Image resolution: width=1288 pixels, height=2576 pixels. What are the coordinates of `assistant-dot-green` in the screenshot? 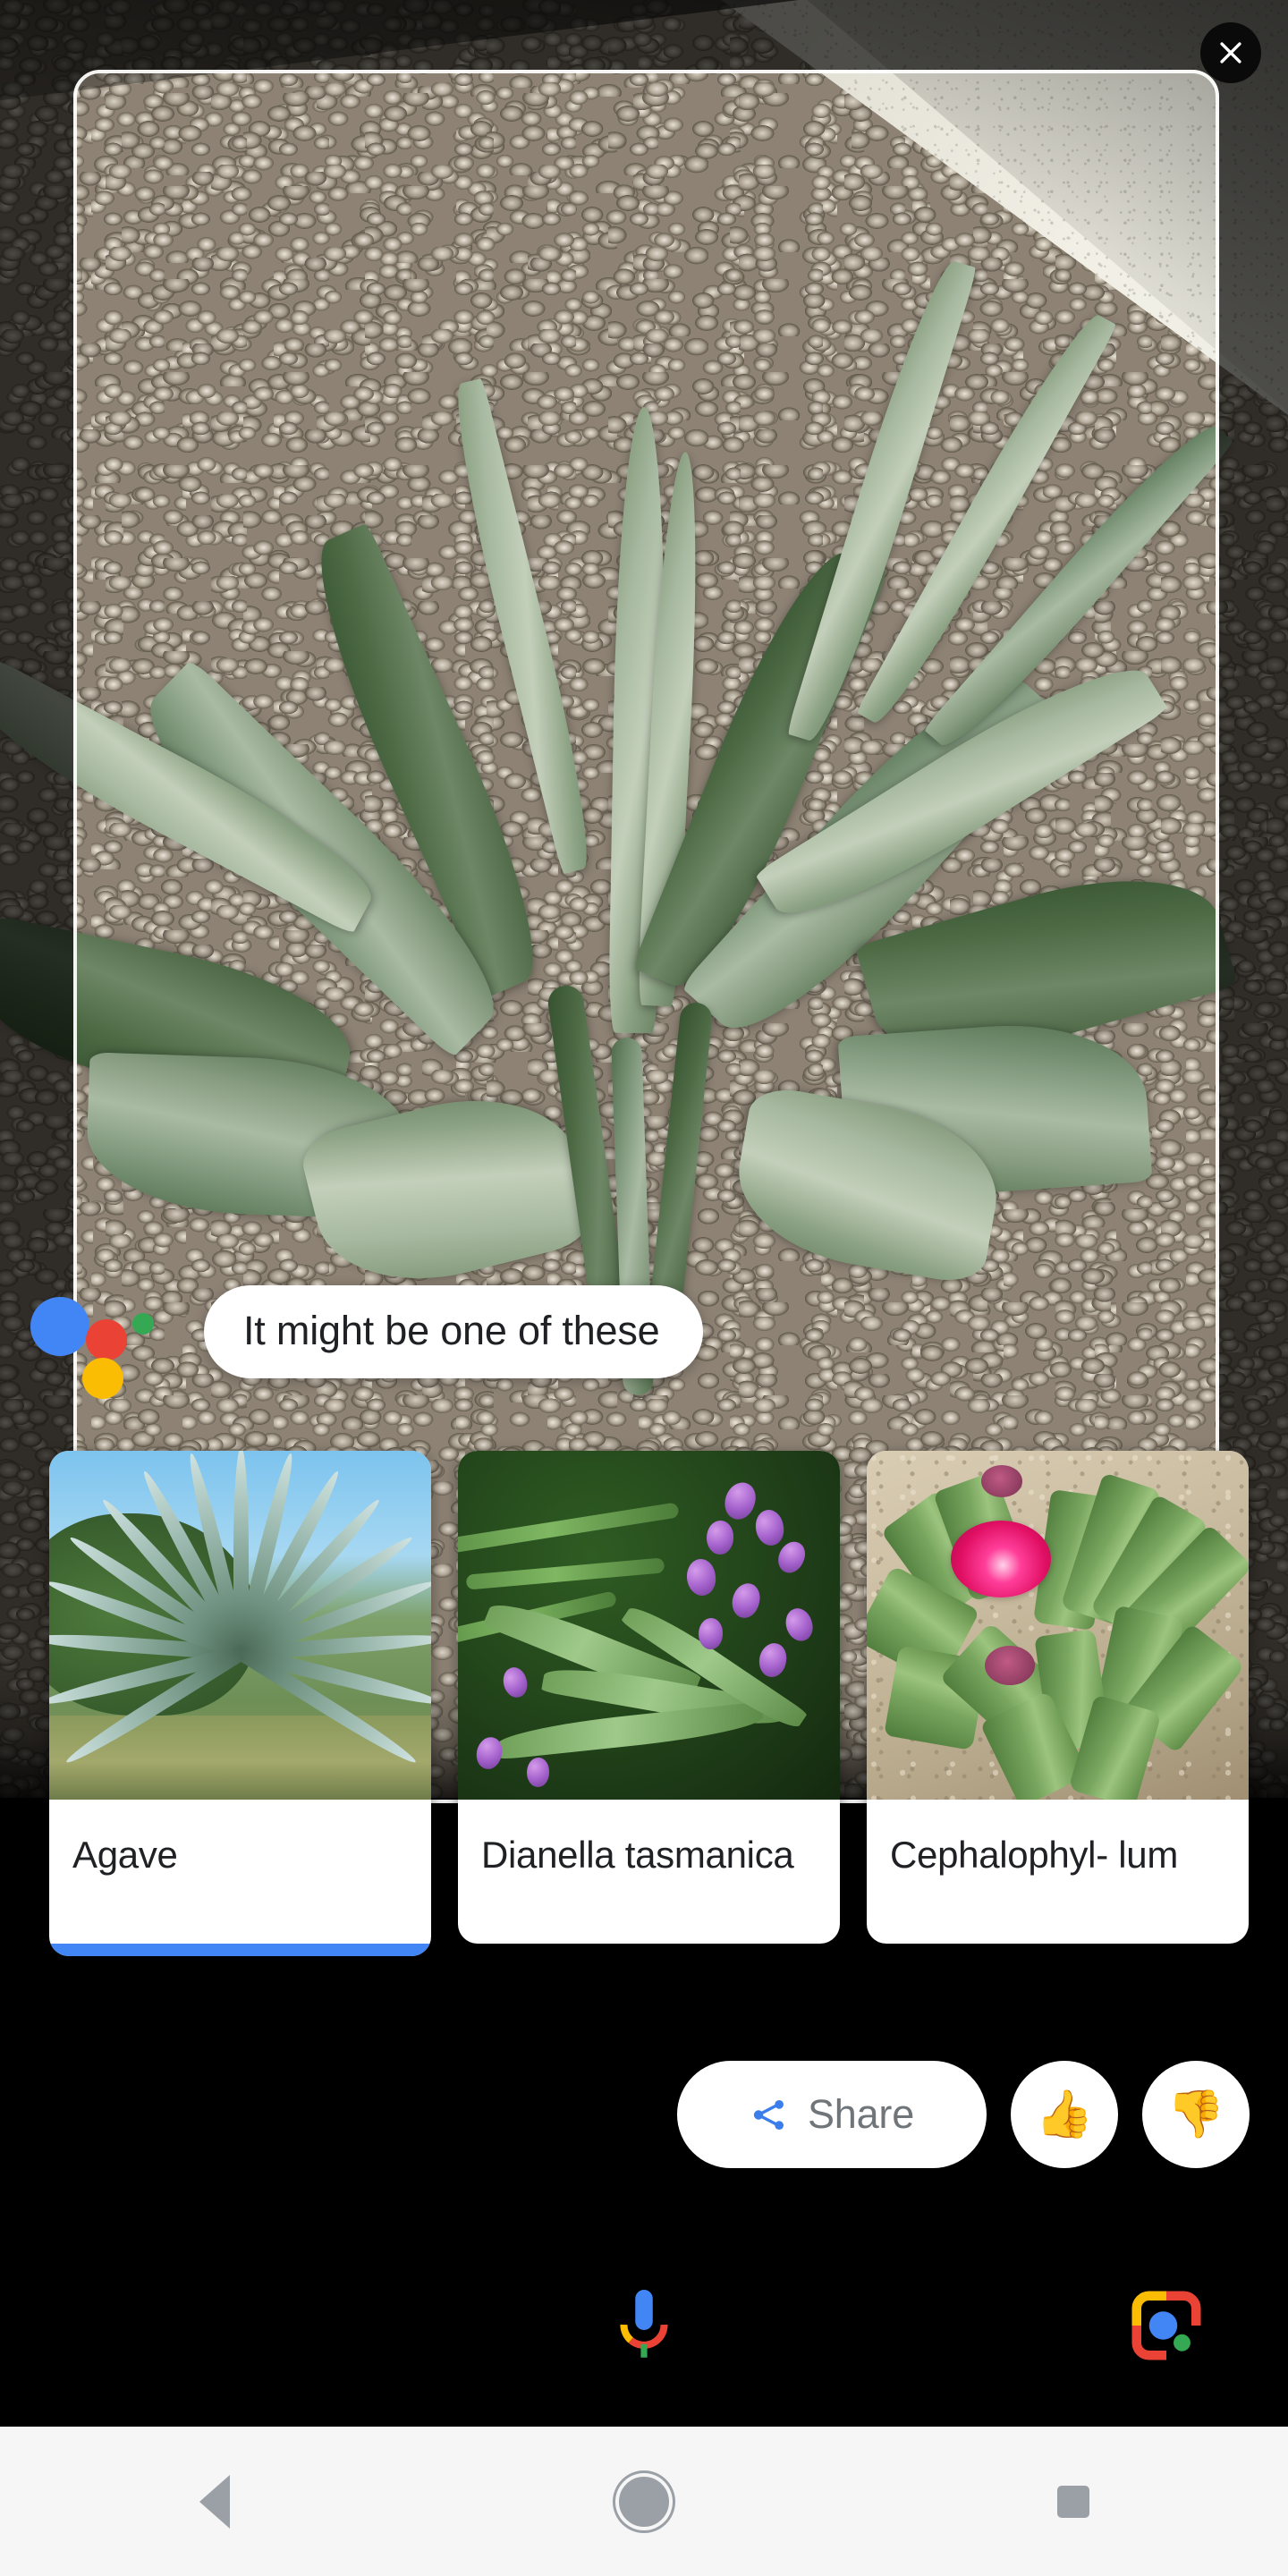 It's located at (143, 1324).